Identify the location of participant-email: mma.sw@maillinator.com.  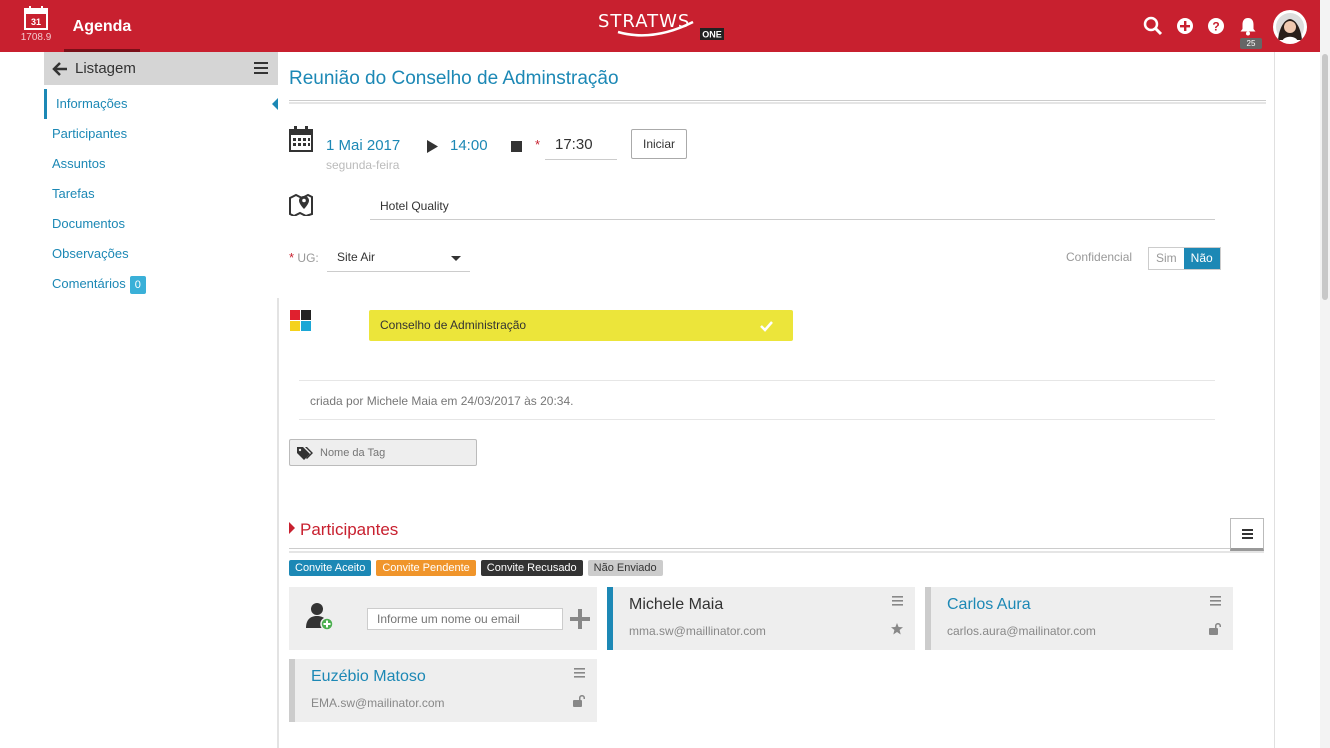
(697, 631).